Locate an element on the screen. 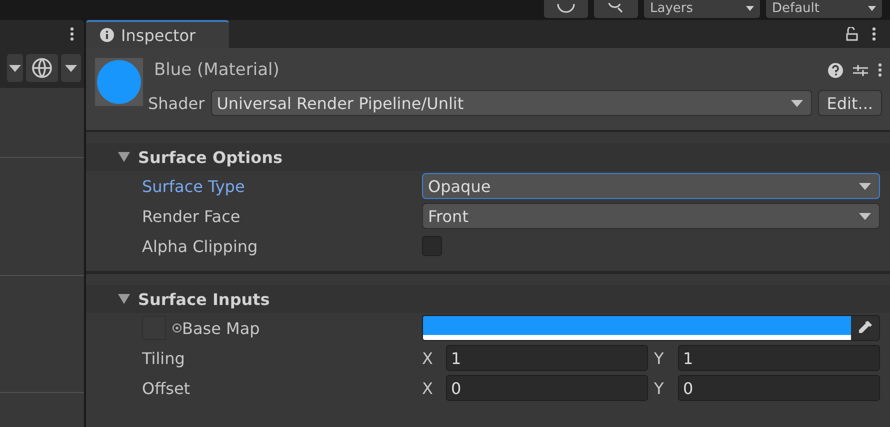 This screenshot has height=427, width=890. toolbar-dropdown: Default is located at coordinates (824, 9).